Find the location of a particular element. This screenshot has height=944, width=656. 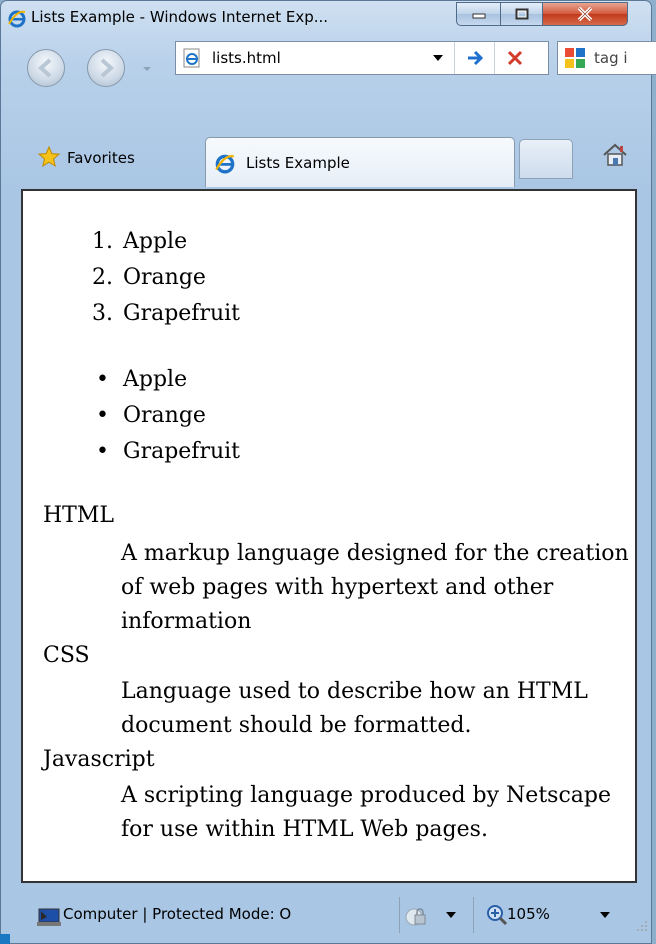

stop-x-icon is located at coordinates (515, 58).